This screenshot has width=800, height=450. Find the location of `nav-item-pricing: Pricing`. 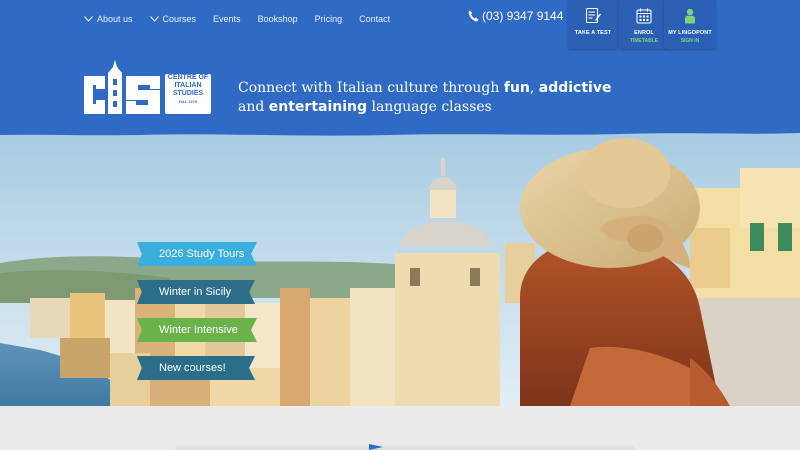

nav-item-pricing: Pricing is located at coordinates (329, 19).